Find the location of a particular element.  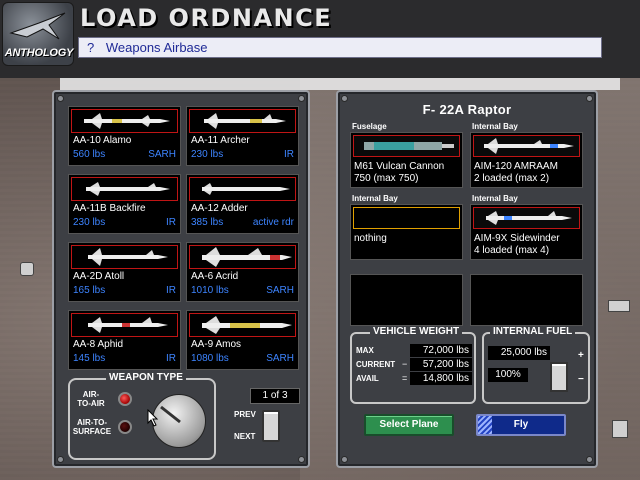

vehicle-weight-title: VEHICLE WEIGHT is located at coordinates (416, 331).